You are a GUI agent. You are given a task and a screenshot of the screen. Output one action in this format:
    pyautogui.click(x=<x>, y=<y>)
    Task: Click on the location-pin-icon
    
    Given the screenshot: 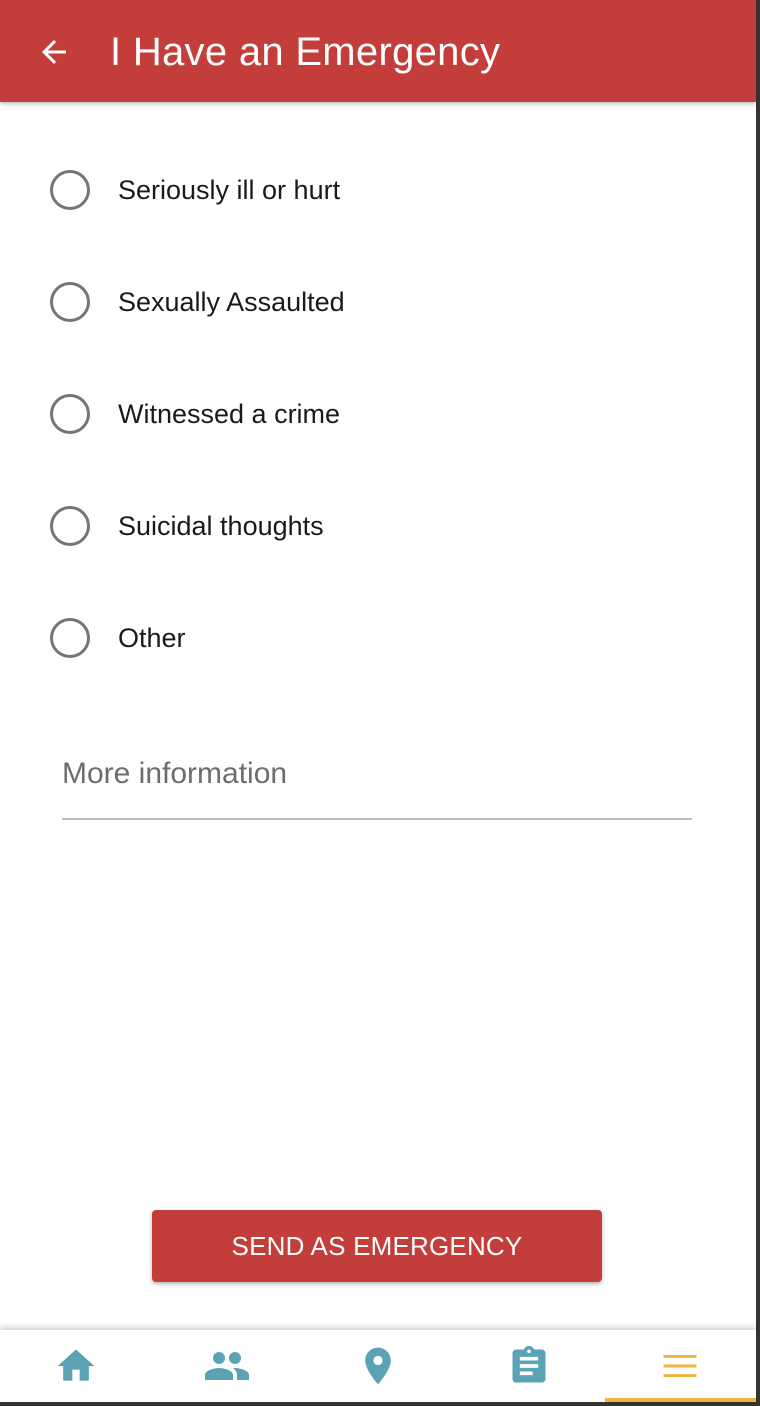 What is the action you would take?
    pyautogui.click(x=378, y=1366)
    